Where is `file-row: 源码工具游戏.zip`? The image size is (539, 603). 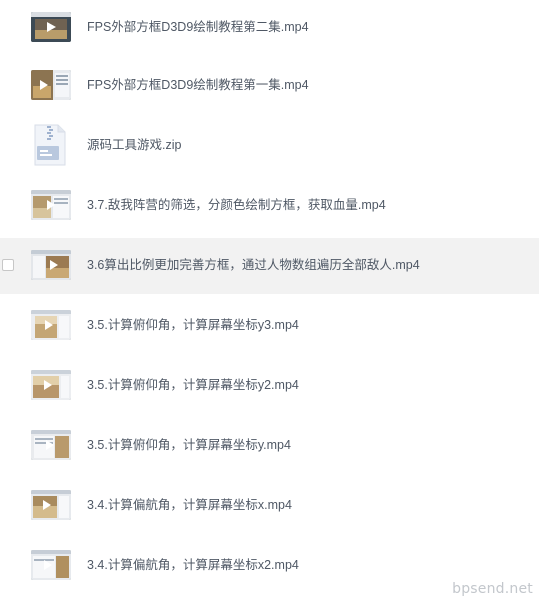 file-row: 源码工具游戏.zip is located at coordinates (269, 146).